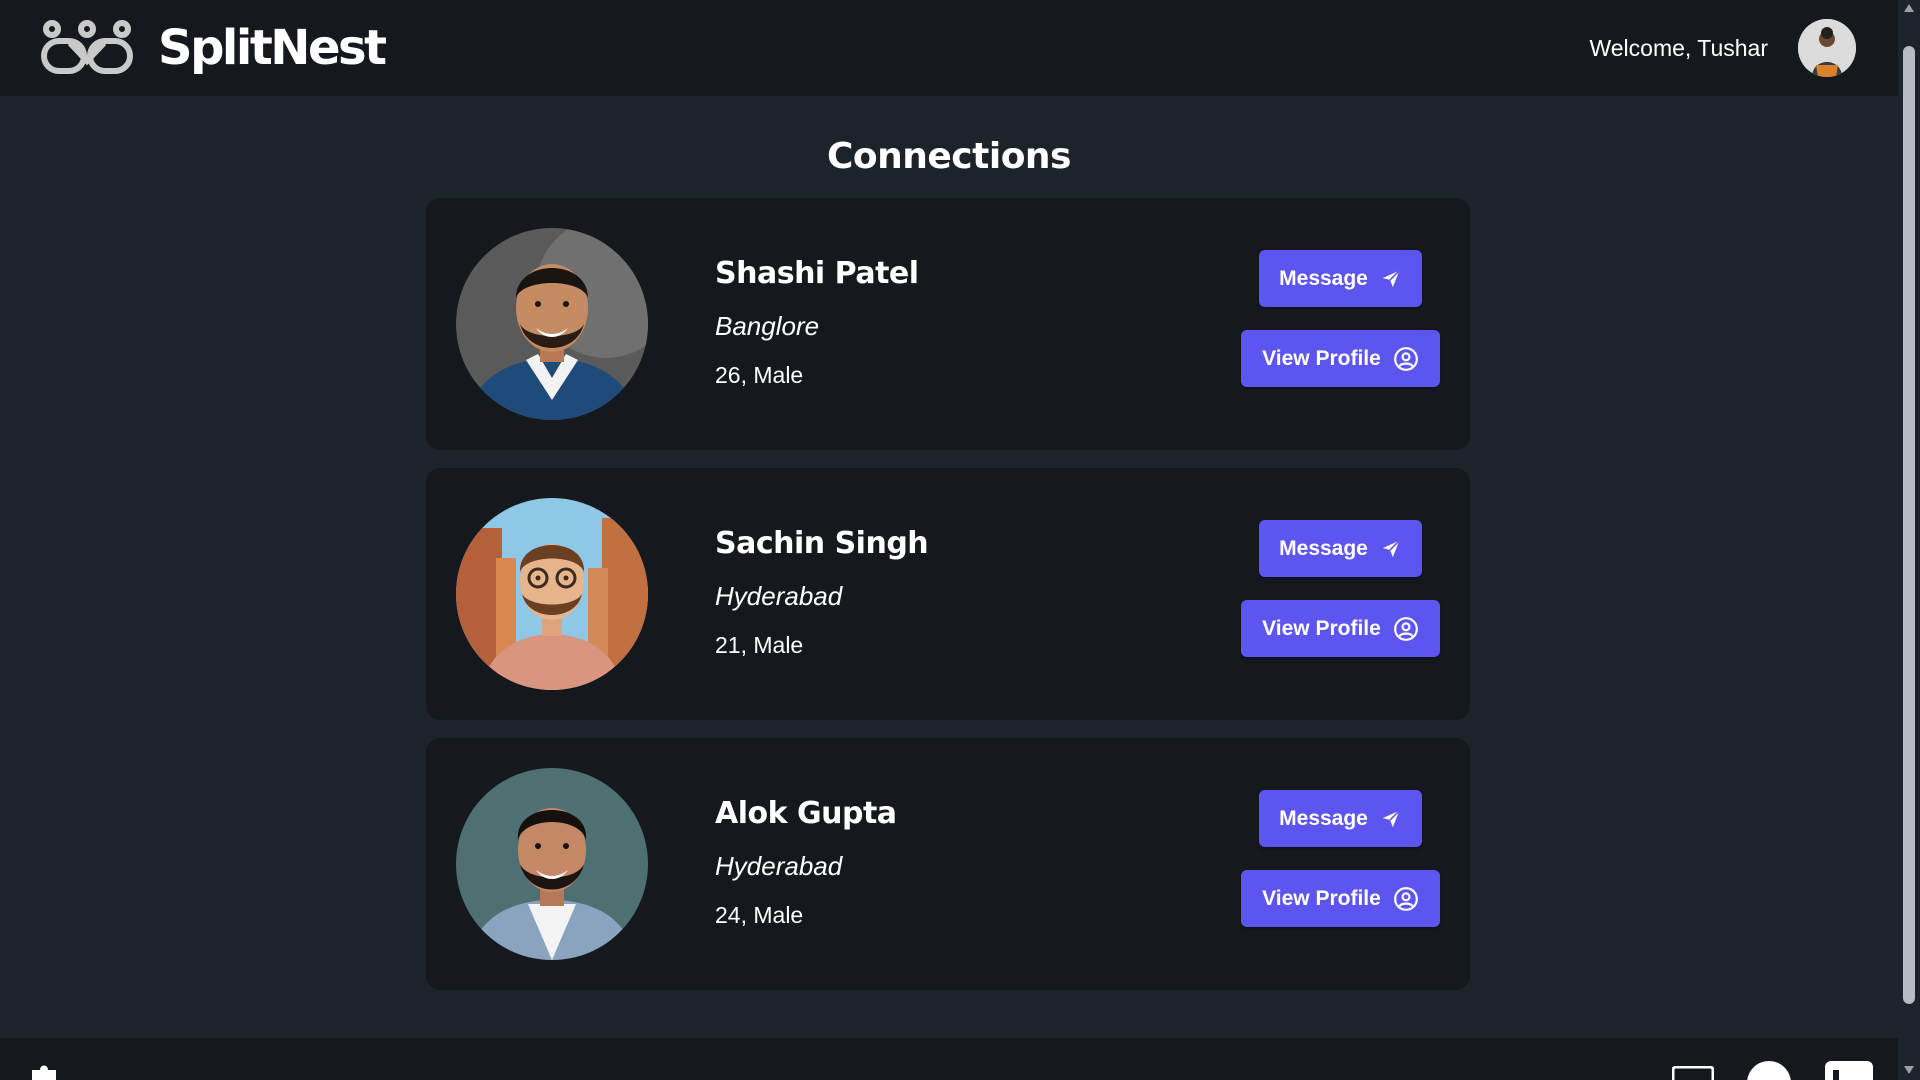 This screenshot has width=1920, height=1080. I want to click on connection-age-gender: 26, Male, so click(759, 375).